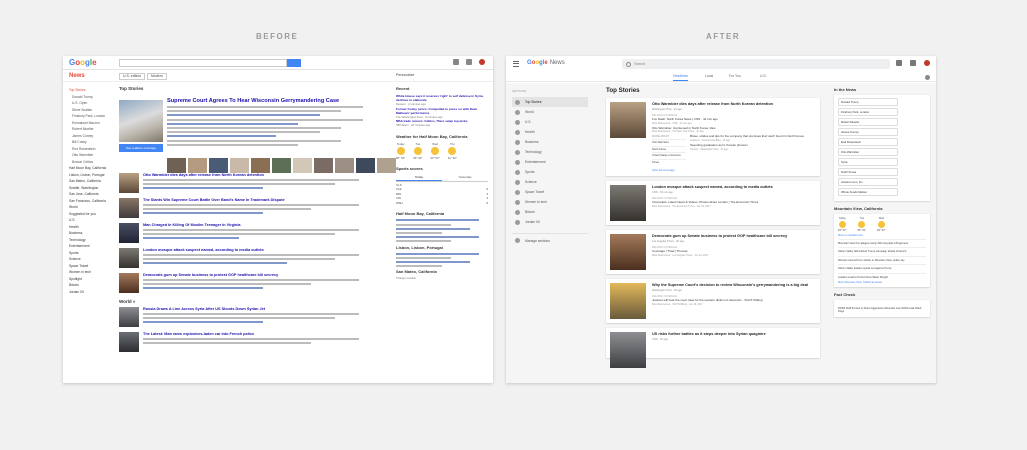  Describe the element at coordinates (882, 235) in the screenshot. I see `weather-link: More on weather.com` at that location.